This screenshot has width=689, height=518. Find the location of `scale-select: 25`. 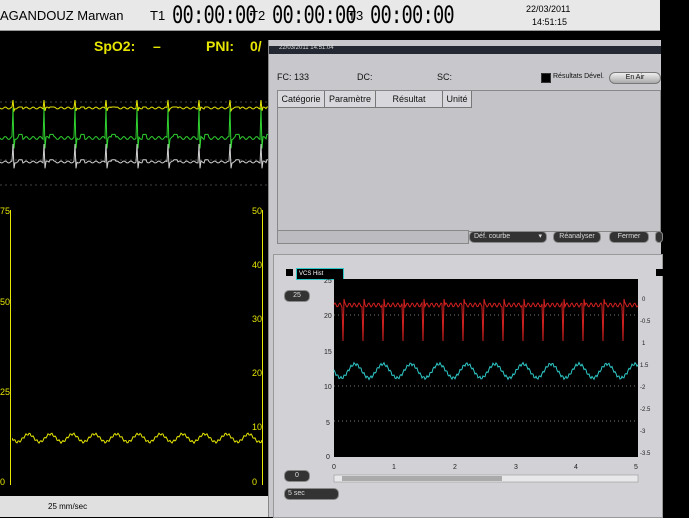

scale-select: 25 is located at coordinates (297, 296).